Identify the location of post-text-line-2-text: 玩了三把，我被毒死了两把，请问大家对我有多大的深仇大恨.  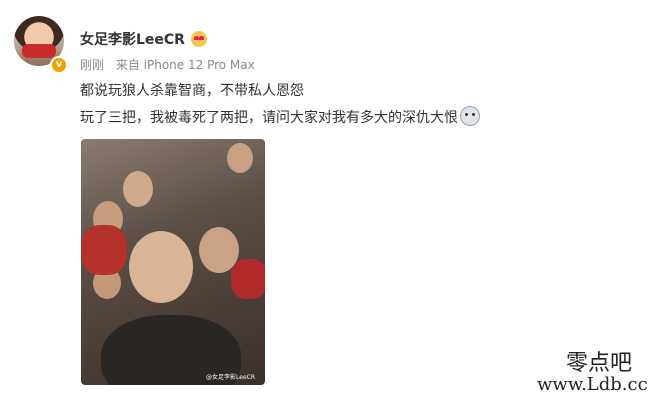
(269, 118).